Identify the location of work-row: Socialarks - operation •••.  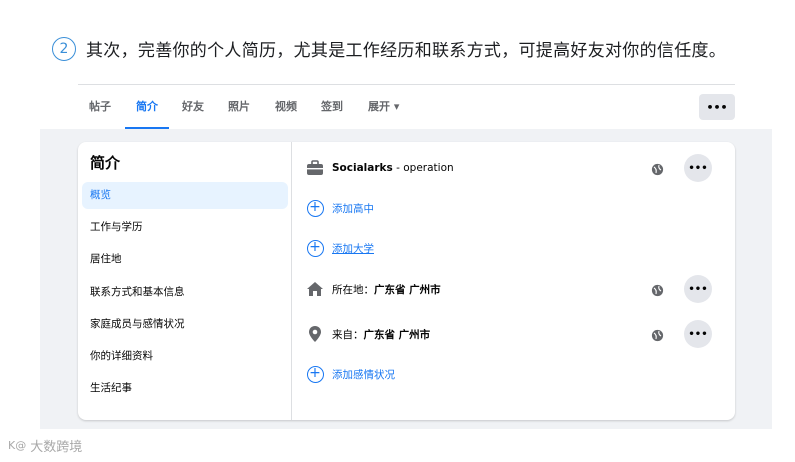
(508, 168).